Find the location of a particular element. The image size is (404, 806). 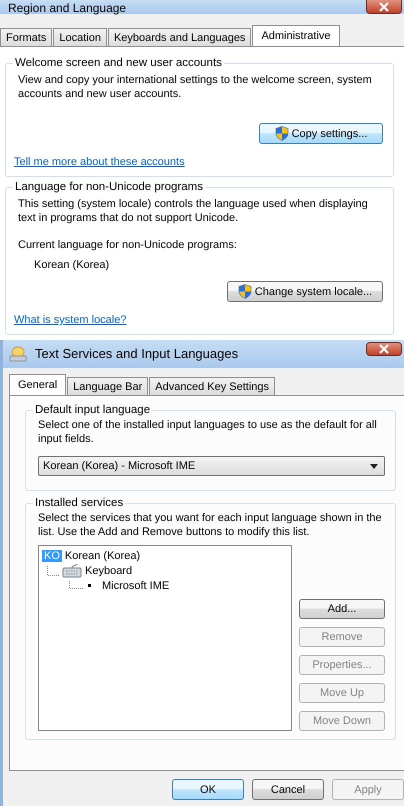

description-text: Select the services that you want for each input language shown in the list. Use the Add and Remove buttons to modify this list. is located at coordinates (210, 525).